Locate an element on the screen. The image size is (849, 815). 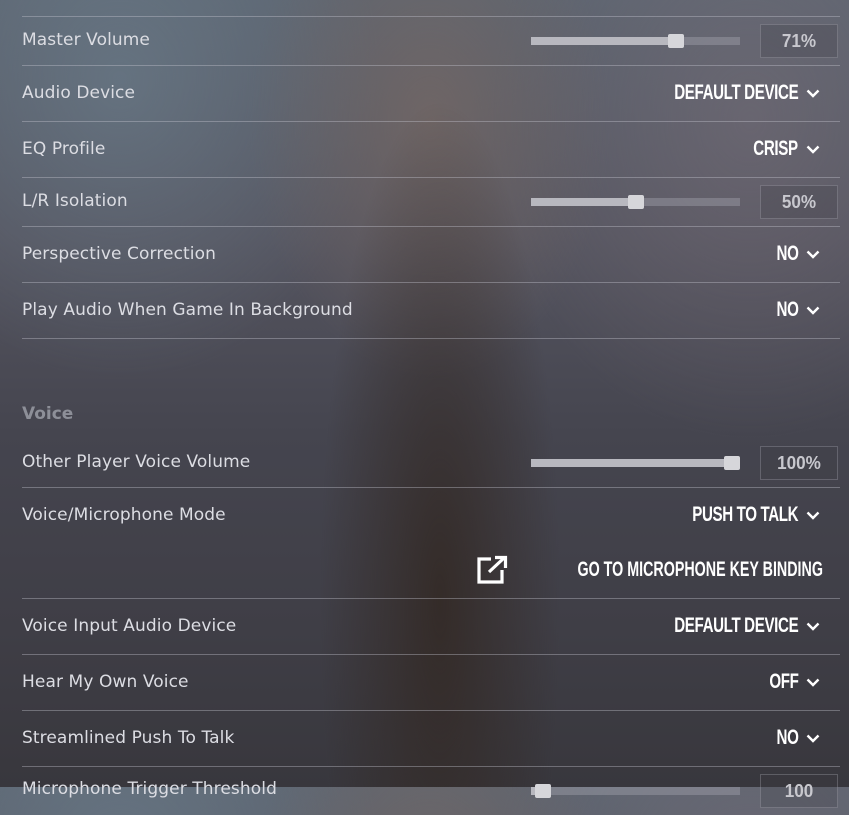
link-label: GO TO MICROPHONE KEY BINDING is located at coordinates (700, 569).